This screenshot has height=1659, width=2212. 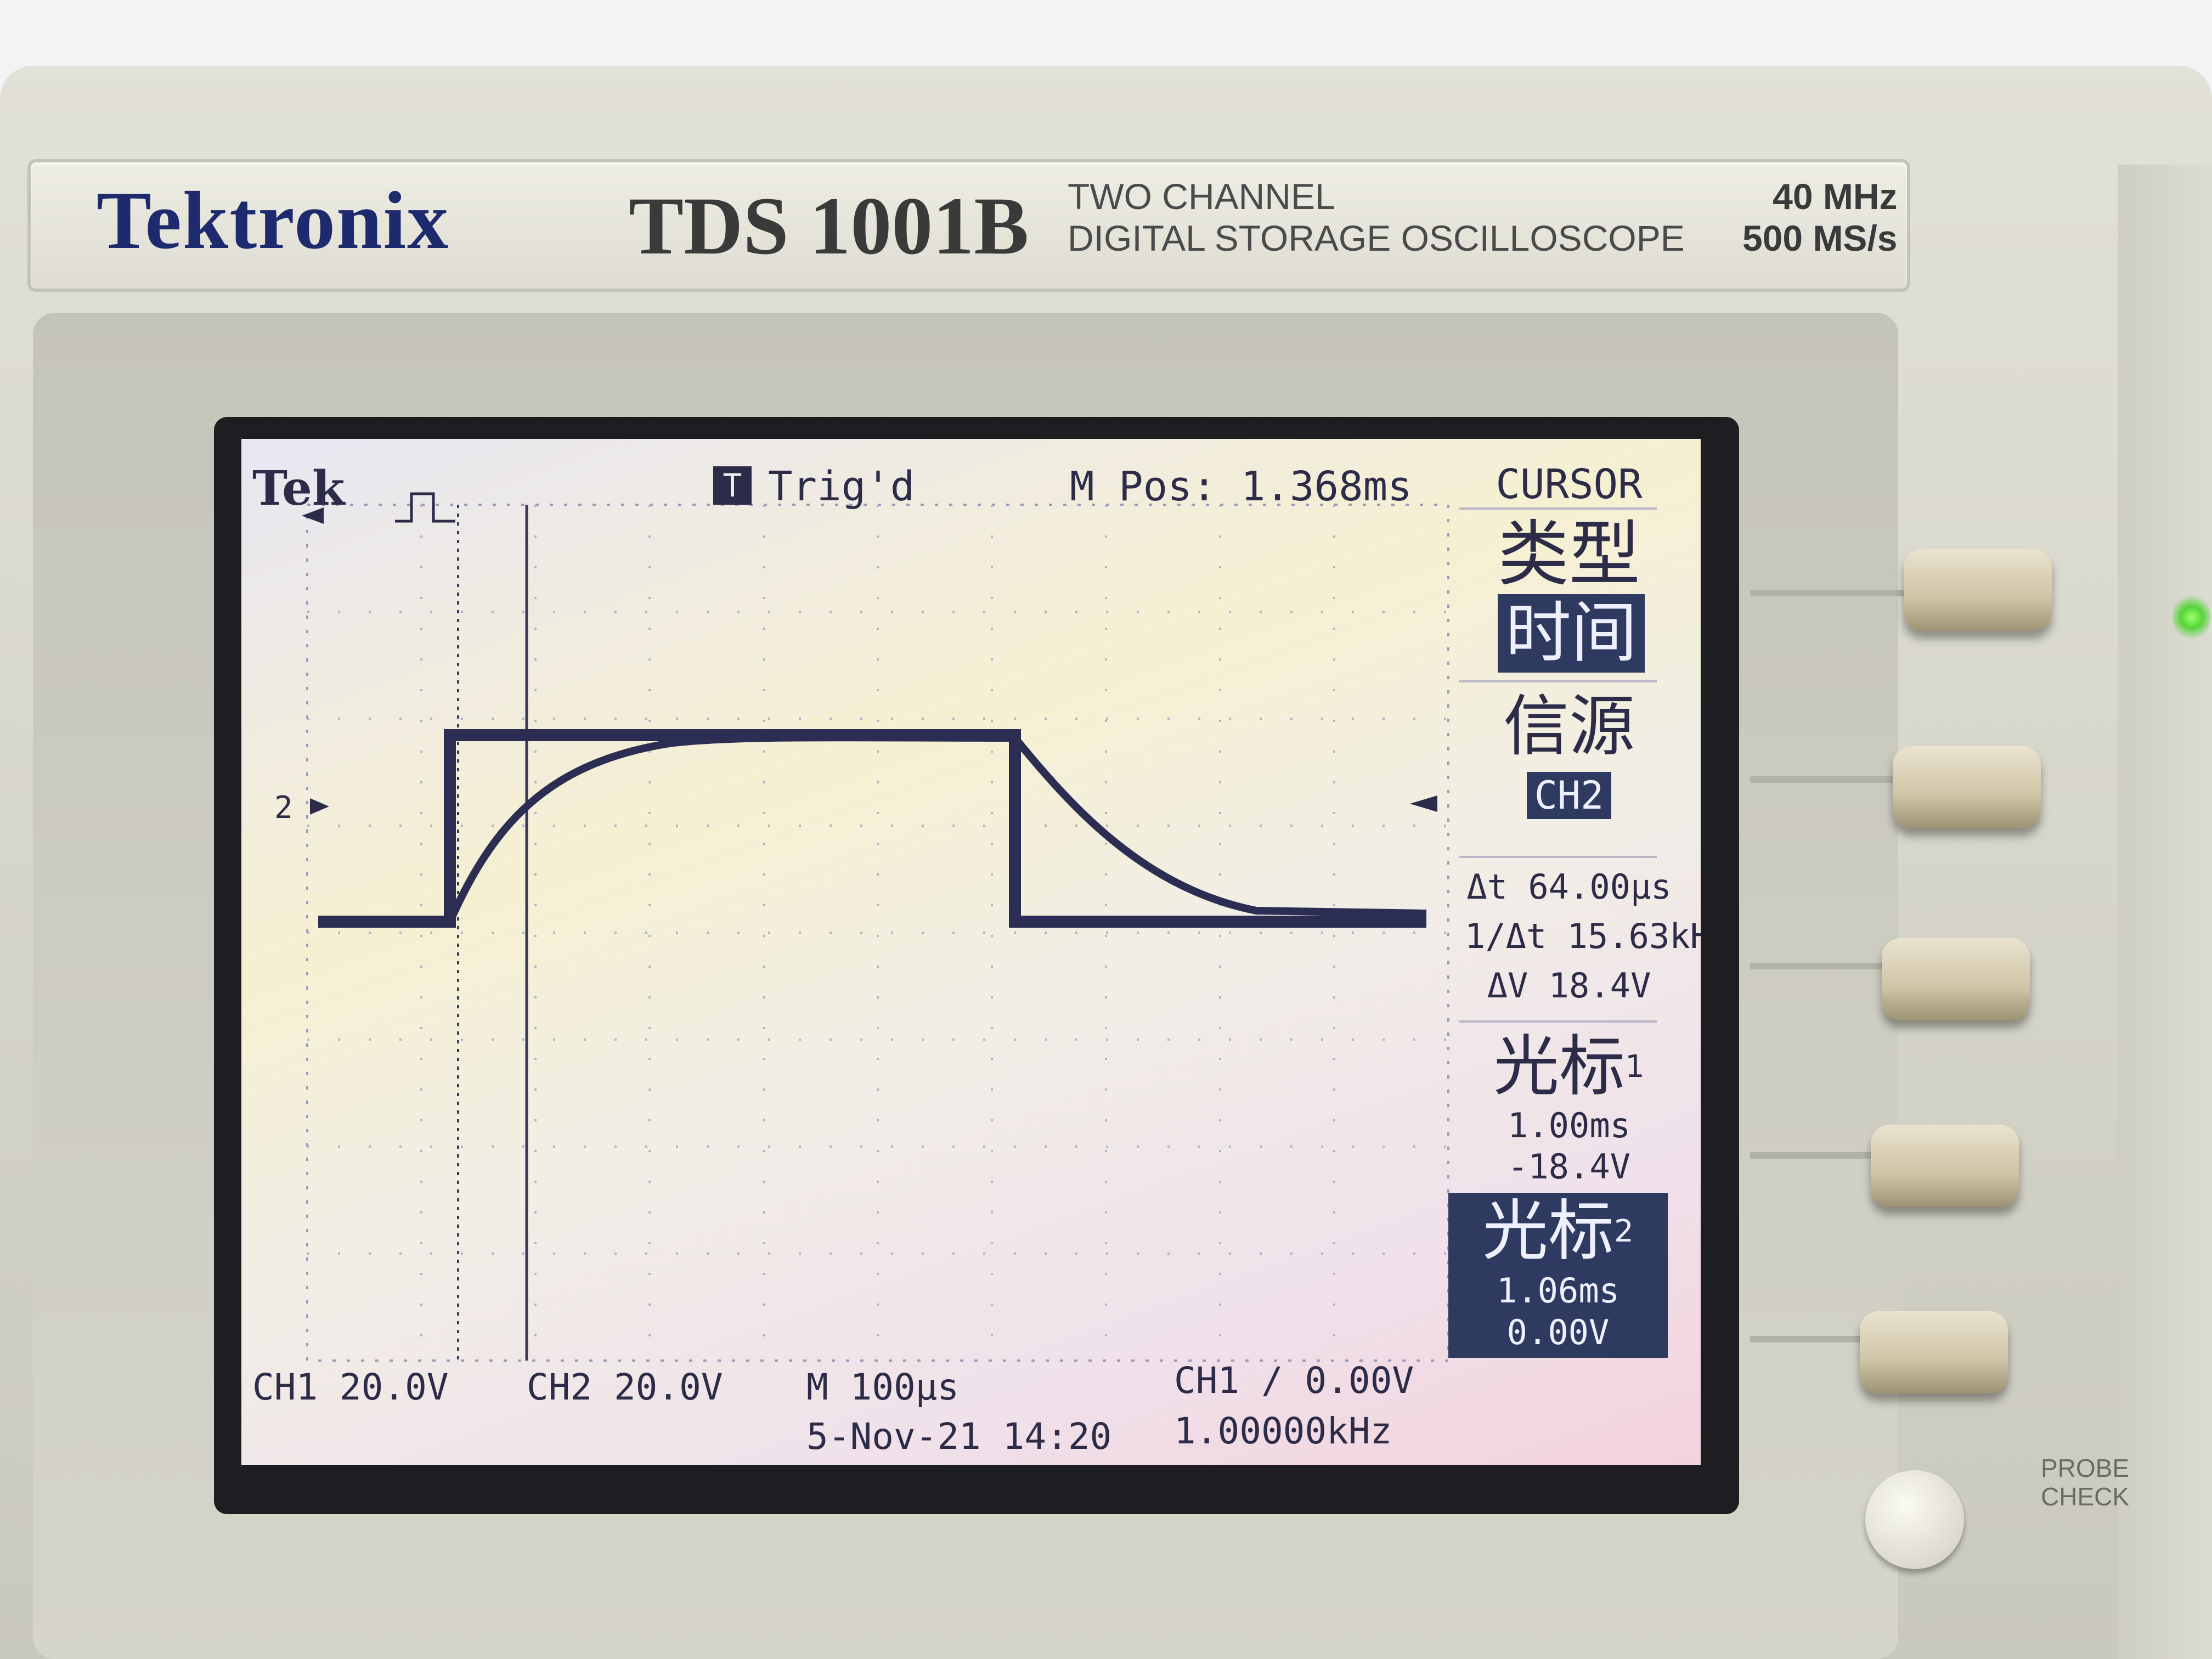 I want to click on description-line-1: TWO CHANNEL, so click(x=1201, y=196).